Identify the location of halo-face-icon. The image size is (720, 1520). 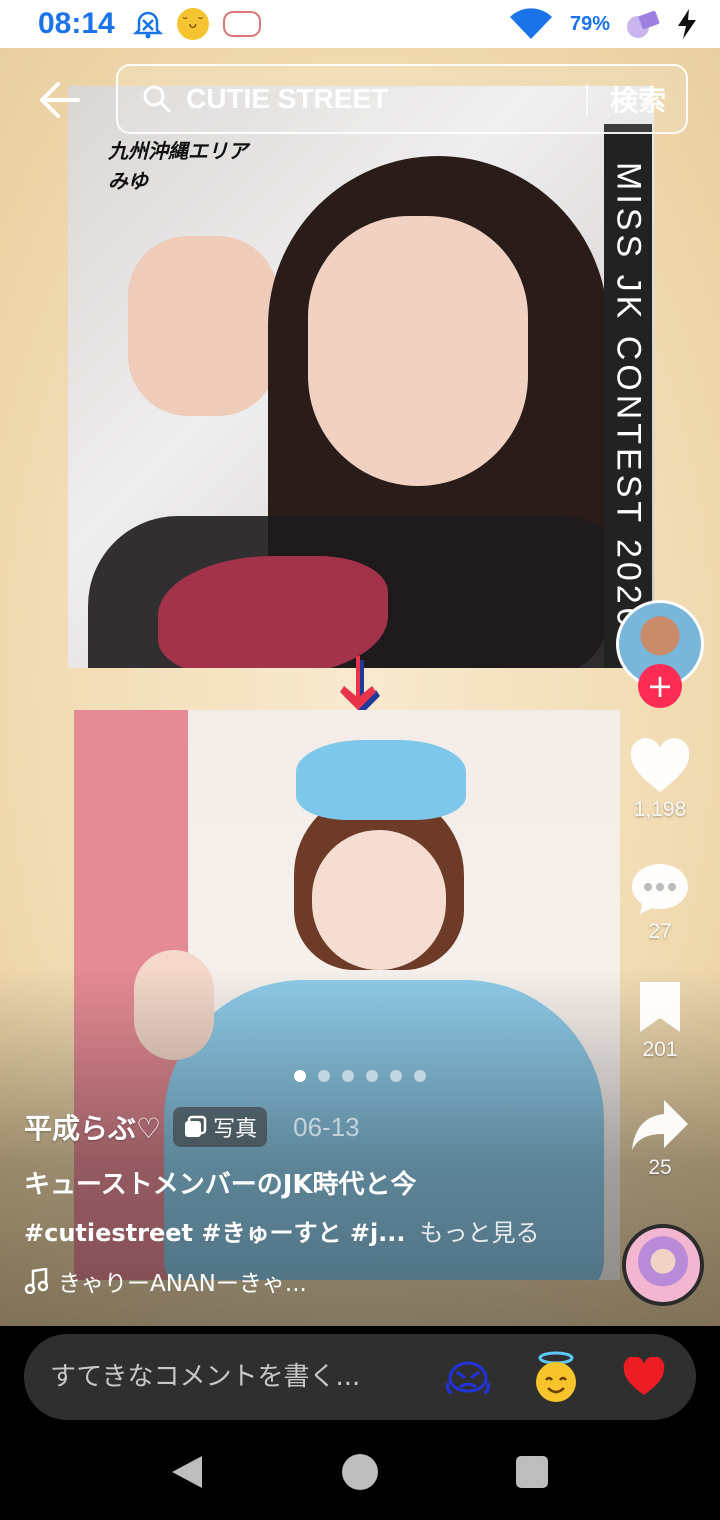
(556, 1377).